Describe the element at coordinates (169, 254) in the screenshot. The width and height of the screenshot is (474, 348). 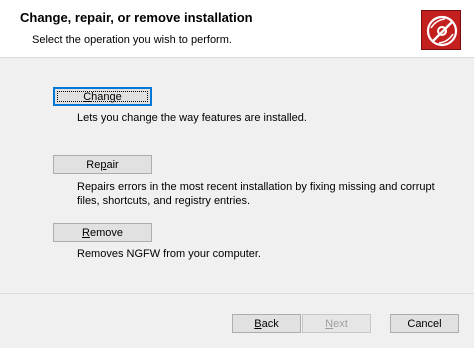
I see `remove-description: Removes NGFW from your computer.` at that location.